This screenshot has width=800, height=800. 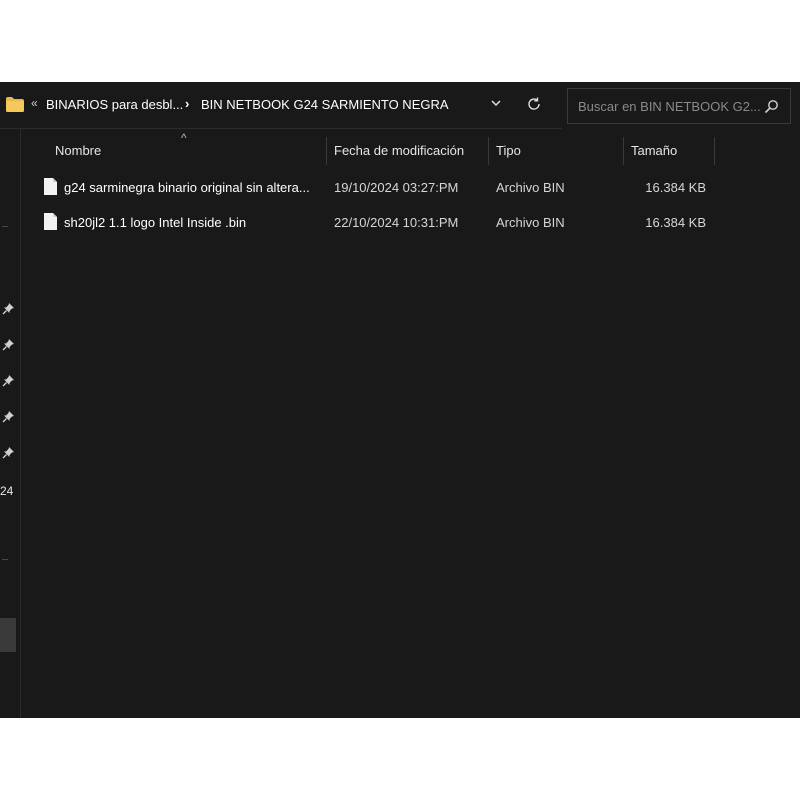 I want to click on folder-icon, so click(x=15, y=104).